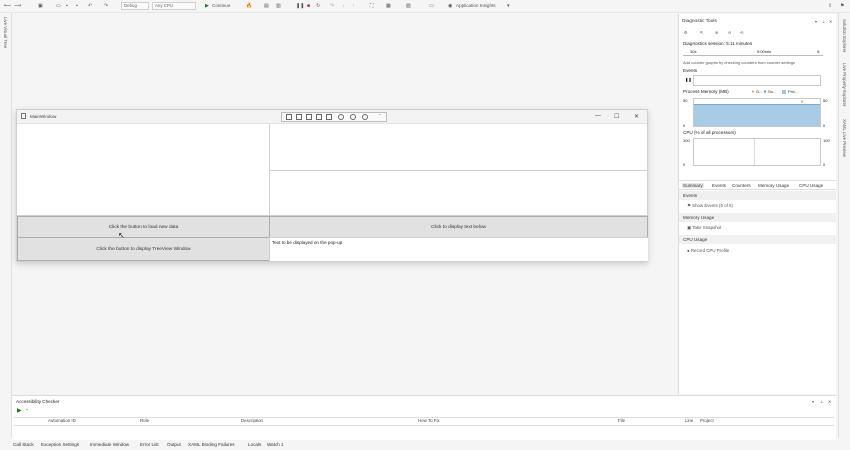 The image size is (850, 450). I want to click on live-visual-tree-tab: Live Visual Tree, so click(5, 32).